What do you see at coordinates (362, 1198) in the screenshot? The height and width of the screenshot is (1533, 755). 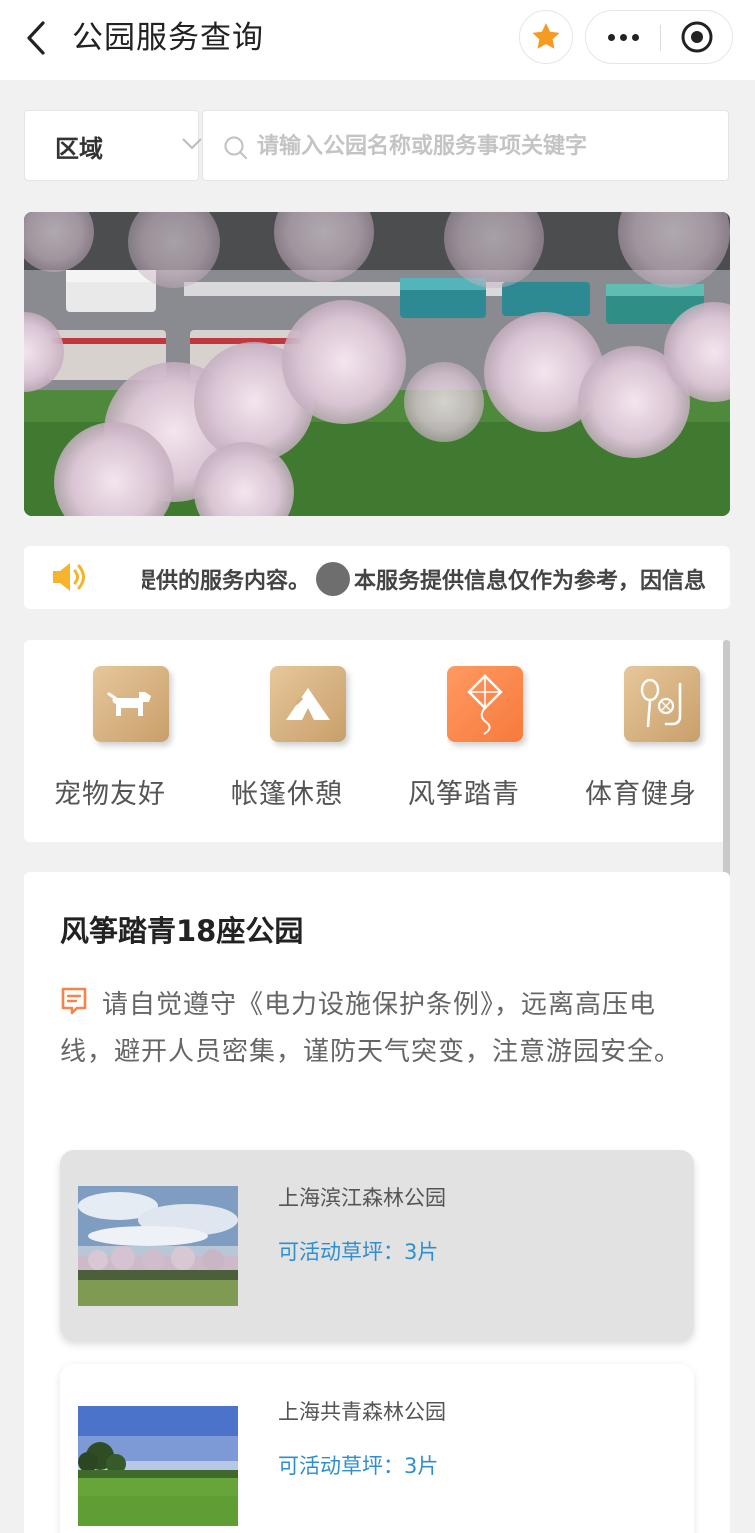 I see `park-name: 上海滨江森林公园` at bounding box center [362, 1198].